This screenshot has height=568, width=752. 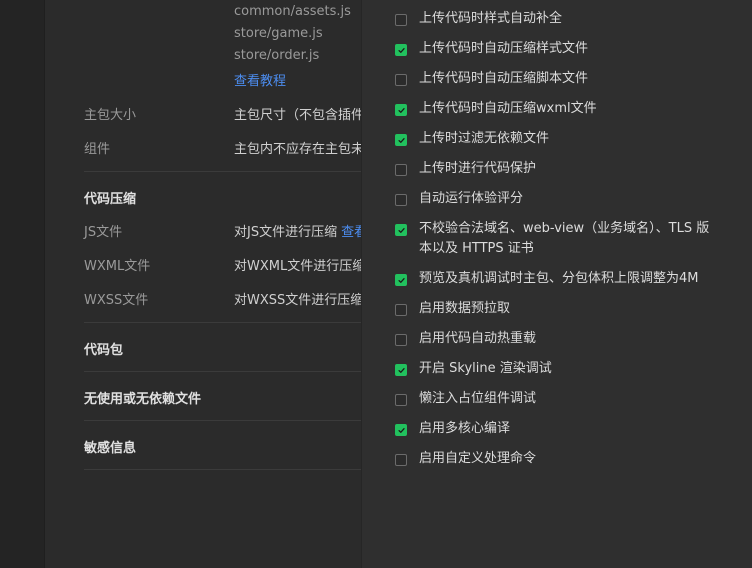 I want to click on setting-option-label: 自动运行体验评分, so click(x=471, y=198).